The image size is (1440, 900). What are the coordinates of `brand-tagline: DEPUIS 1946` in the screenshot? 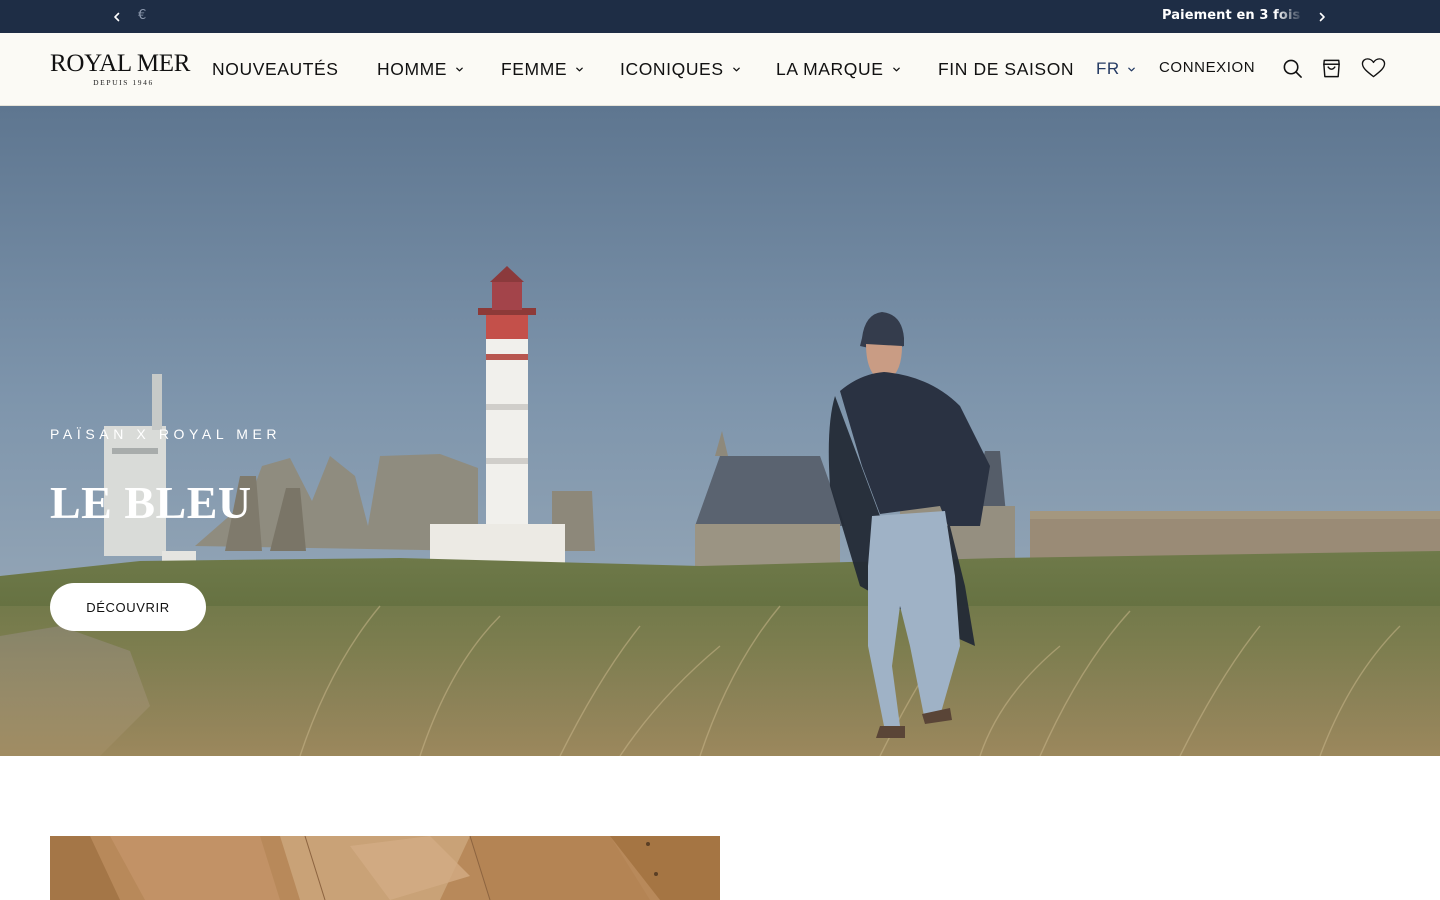 It's located at (123, 82).